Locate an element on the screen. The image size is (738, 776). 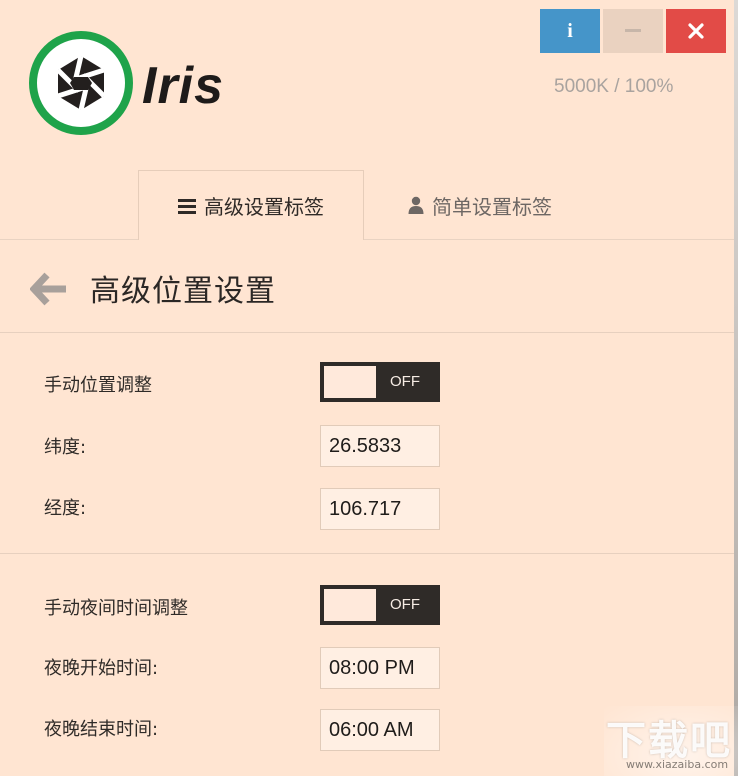
back-arrow-icon is located at coordinates (49, 289).